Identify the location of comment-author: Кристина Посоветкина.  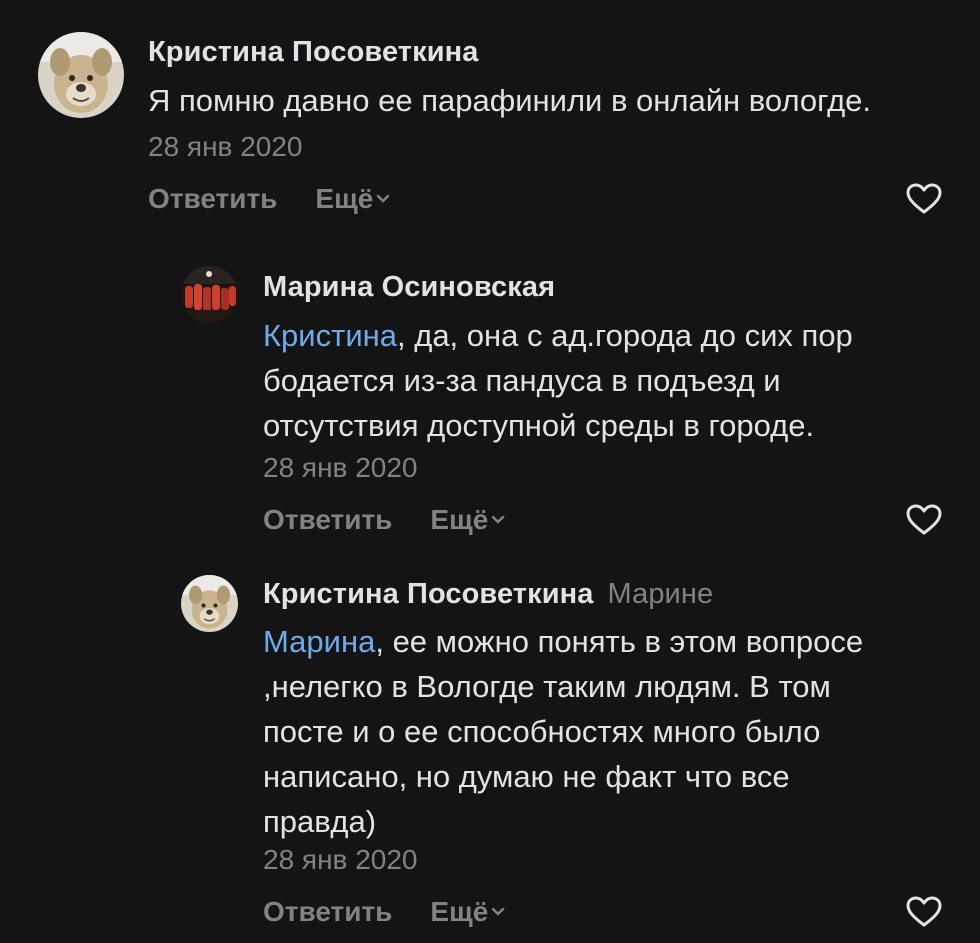
(313, 52).